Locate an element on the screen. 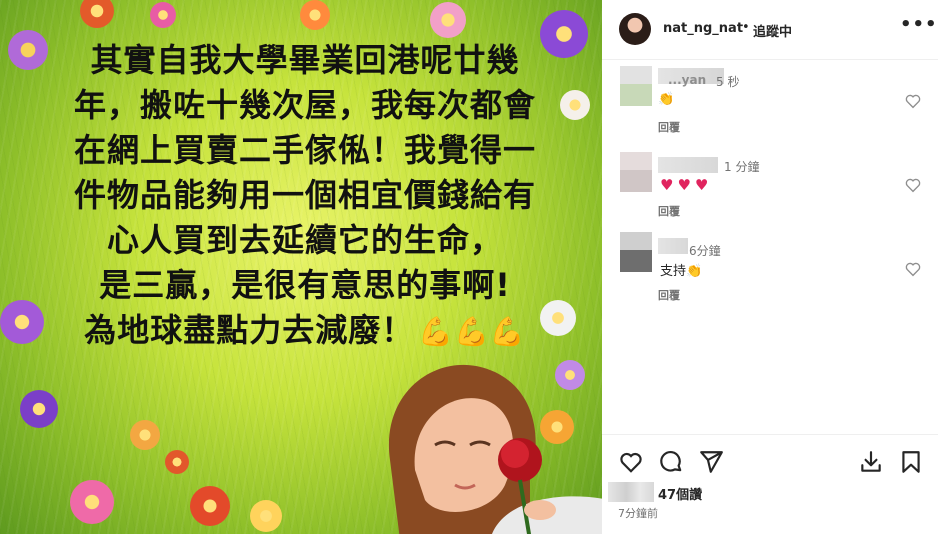  commenter-name-fragment: ...yan is located at coordinates (687, 80).